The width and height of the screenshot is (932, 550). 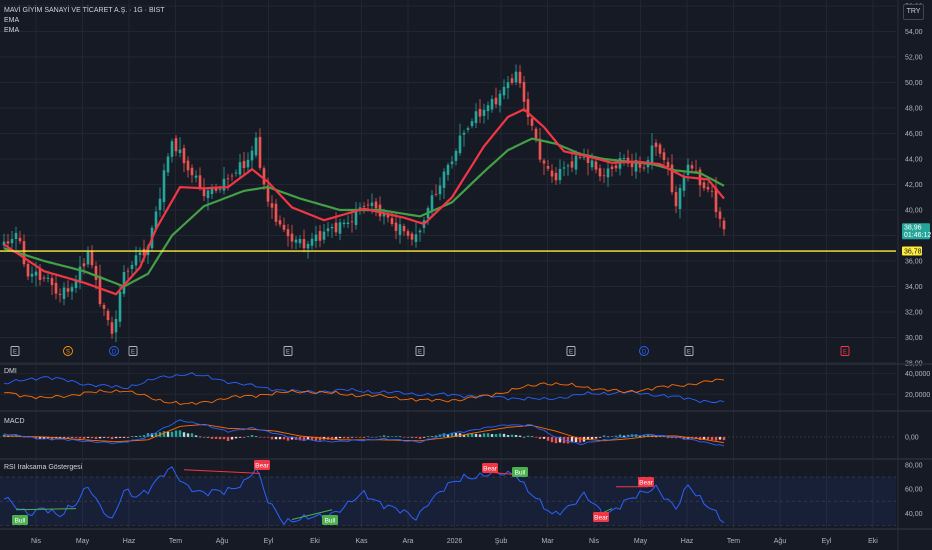 I want to click on rsi-band, so click(x=448, y=501).